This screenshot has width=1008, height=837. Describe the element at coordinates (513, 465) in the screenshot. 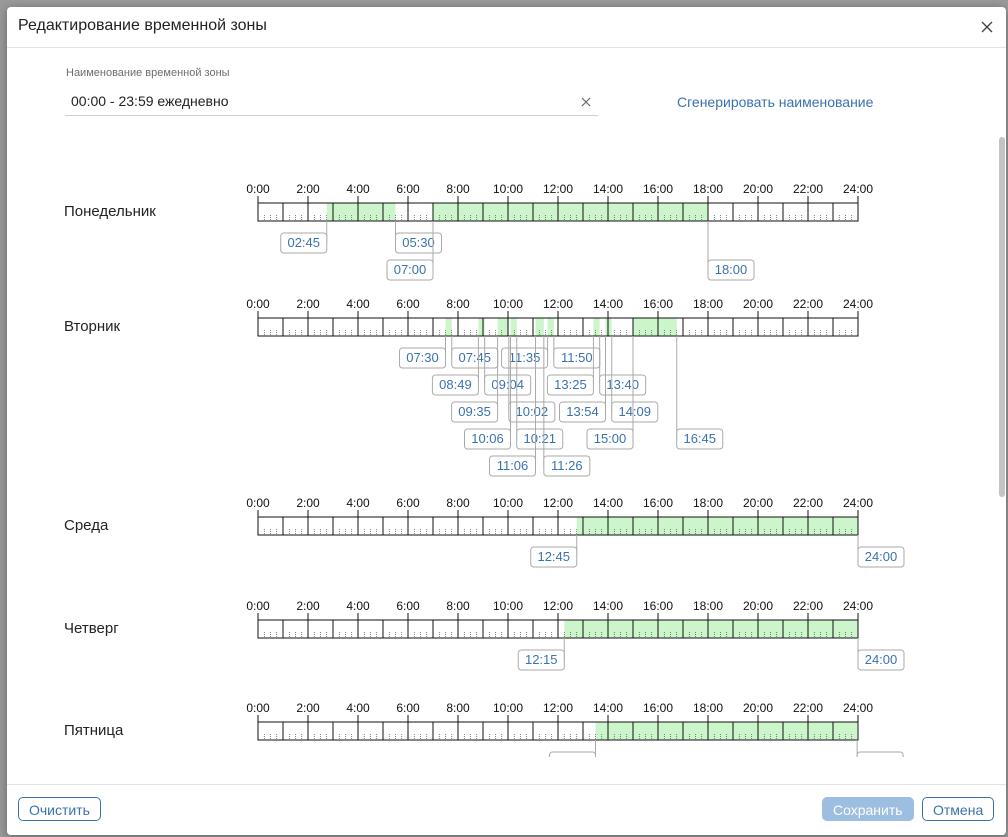

I see `time-marker-label: 11:06` at that location.